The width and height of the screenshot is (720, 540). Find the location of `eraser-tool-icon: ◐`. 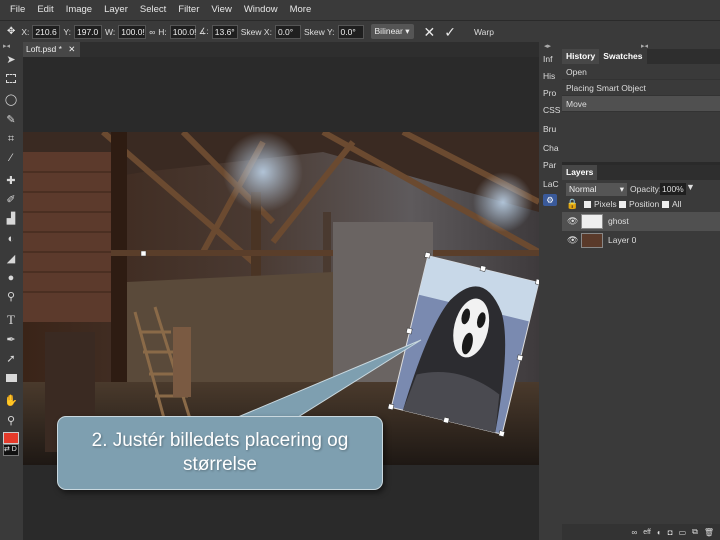

eraser-tool-icon: ◐ is located at coordinates (11, 239).